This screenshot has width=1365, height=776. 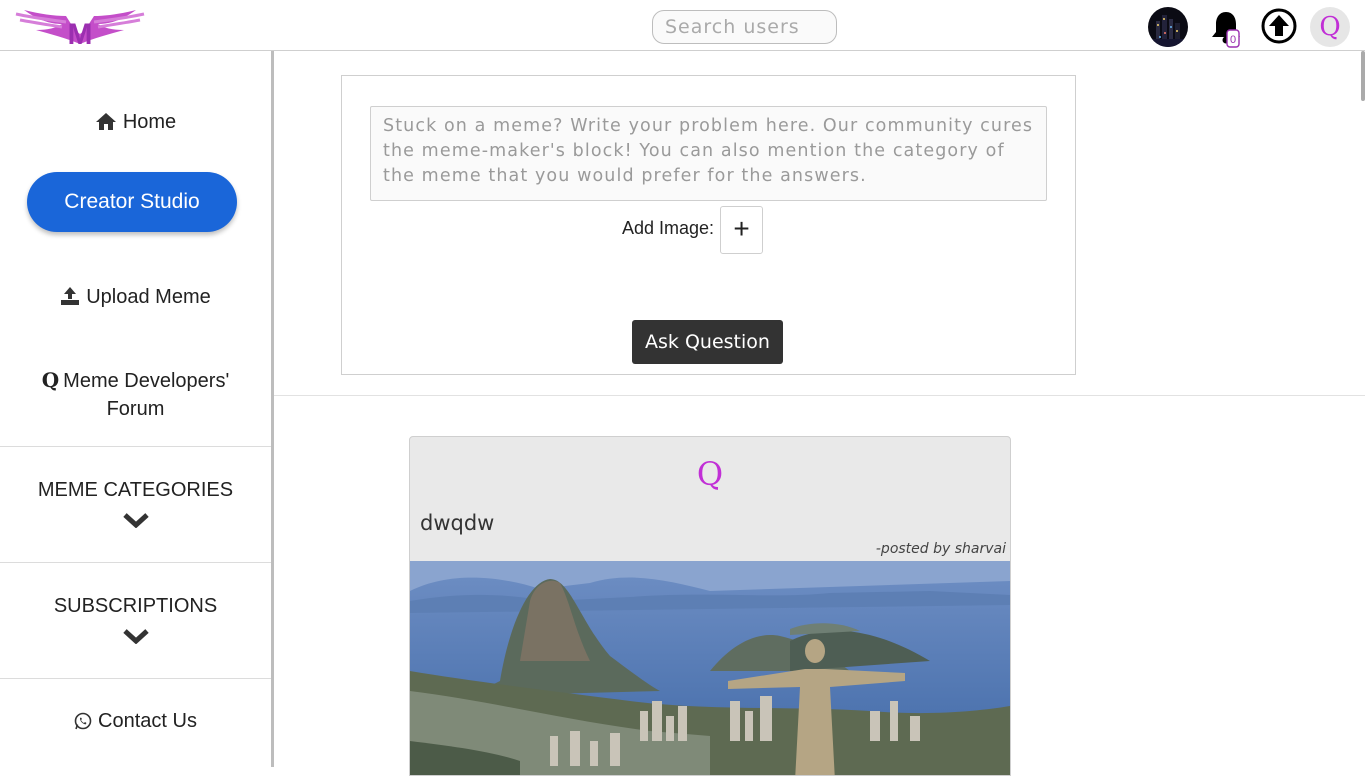 I want to click on forum-q-icon: Q, so click(x=50, y=380).